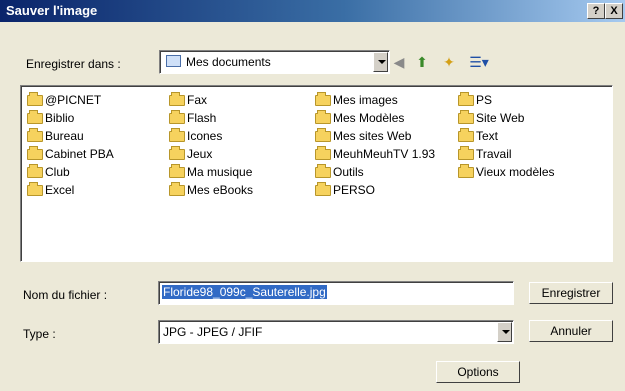 The width and height of the screenshot is (625, 391). I want to click on folder-label: Mes eBooks, so click(220, 190).